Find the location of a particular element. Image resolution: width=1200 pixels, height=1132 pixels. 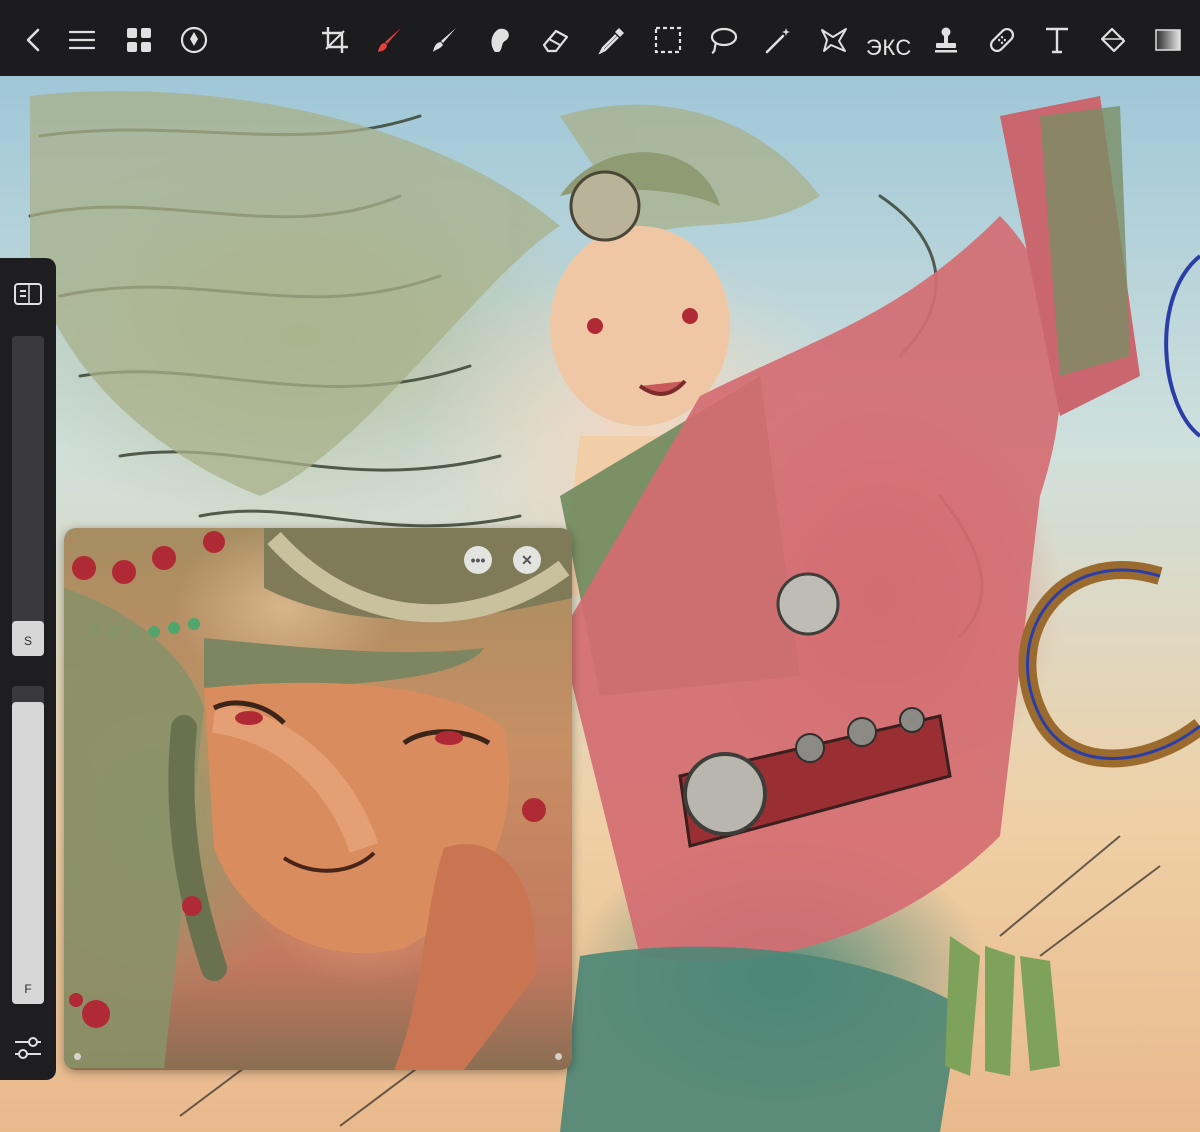

menu-icon is located at coordinates (82, 40).